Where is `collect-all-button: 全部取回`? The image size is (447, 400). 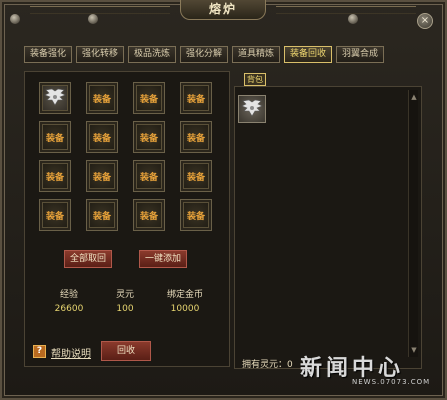 collect-all-button: 全部取回 is located at coordinates (88, 259).